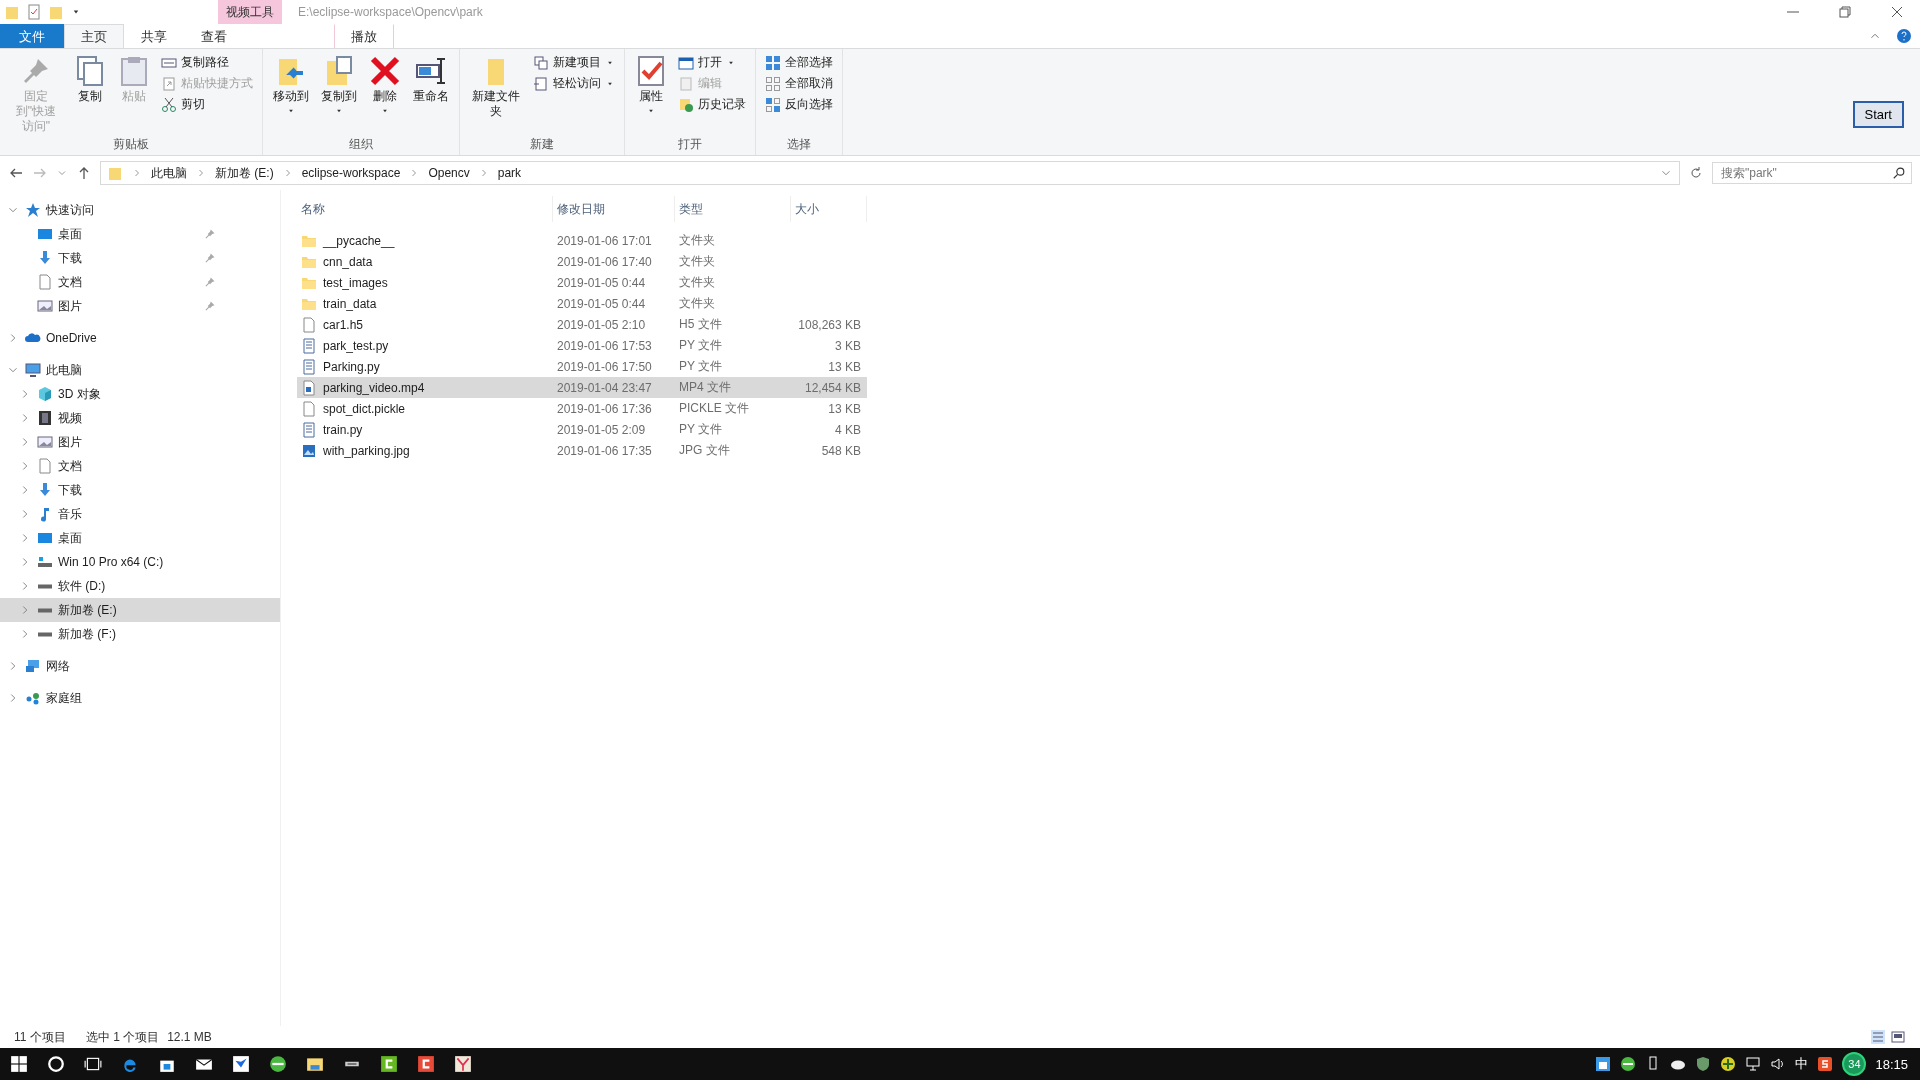 The height and width of the screenshot is (1080, 1920). Describe the element at coordinates (169, 173) in the screenshot. I see `breadcrumb: 此电脑` at that location.